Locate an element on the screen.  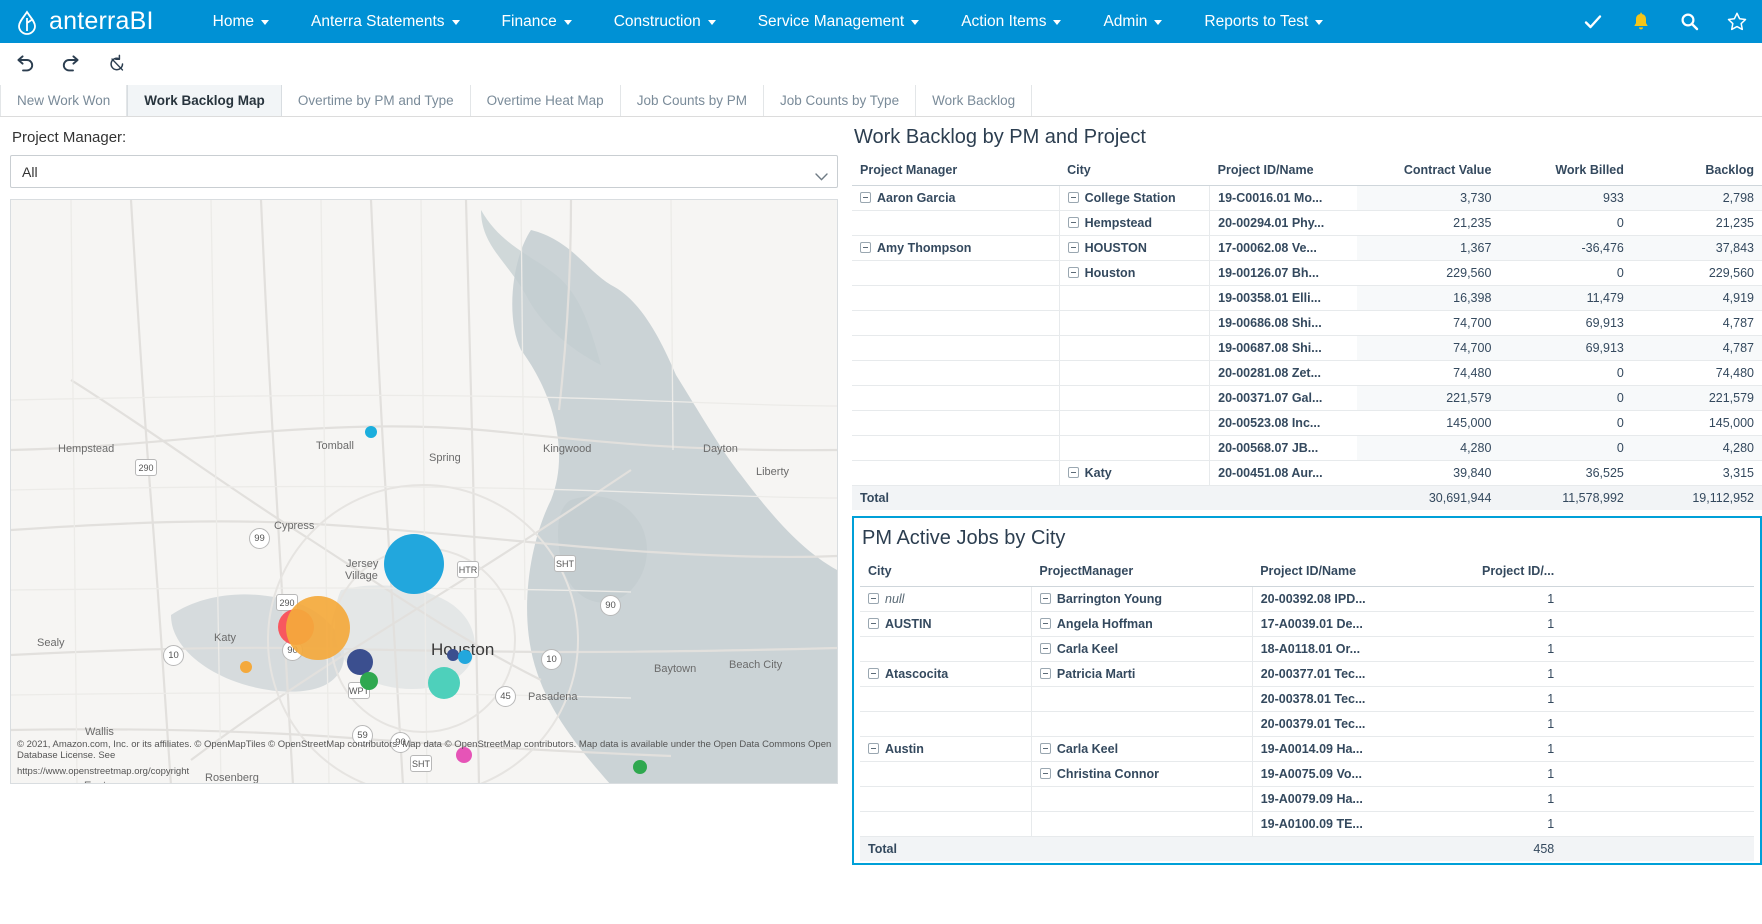
table-row: Carla Keel 18-A0118.01 Or... 1 is located at coordinates (1307, 649).